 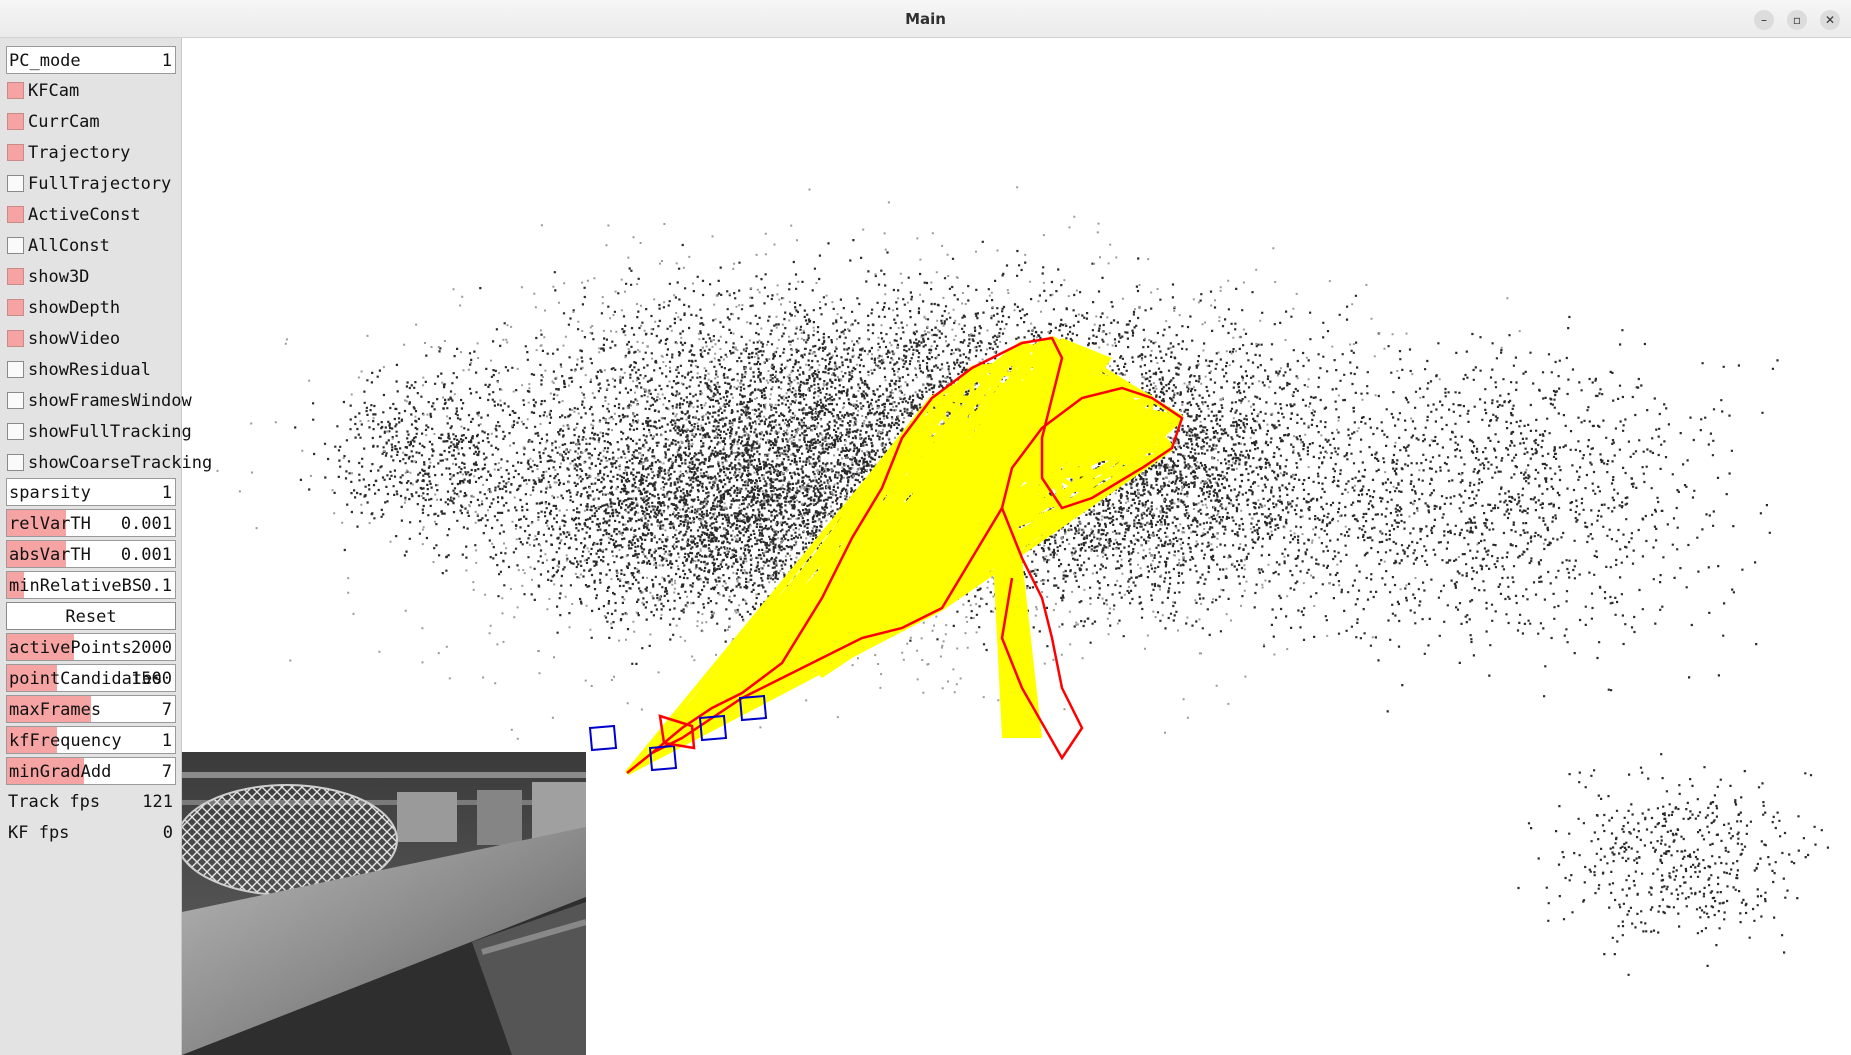 I want to click on activepoints-value: 2000, so click(x=151, y=648).